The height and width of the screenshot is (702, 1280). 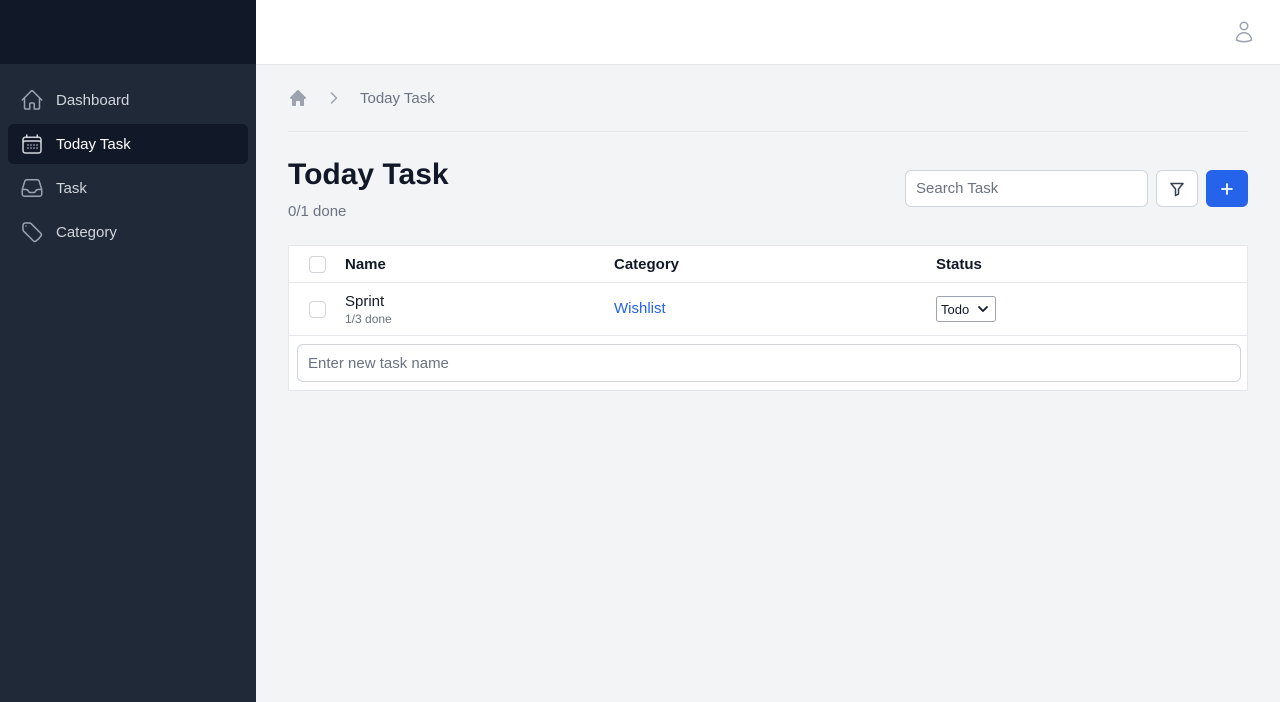 What do you see at coordinates (32, 188) in the screenshot?
I see `inbox-icon` at bounding box center [32, 188].